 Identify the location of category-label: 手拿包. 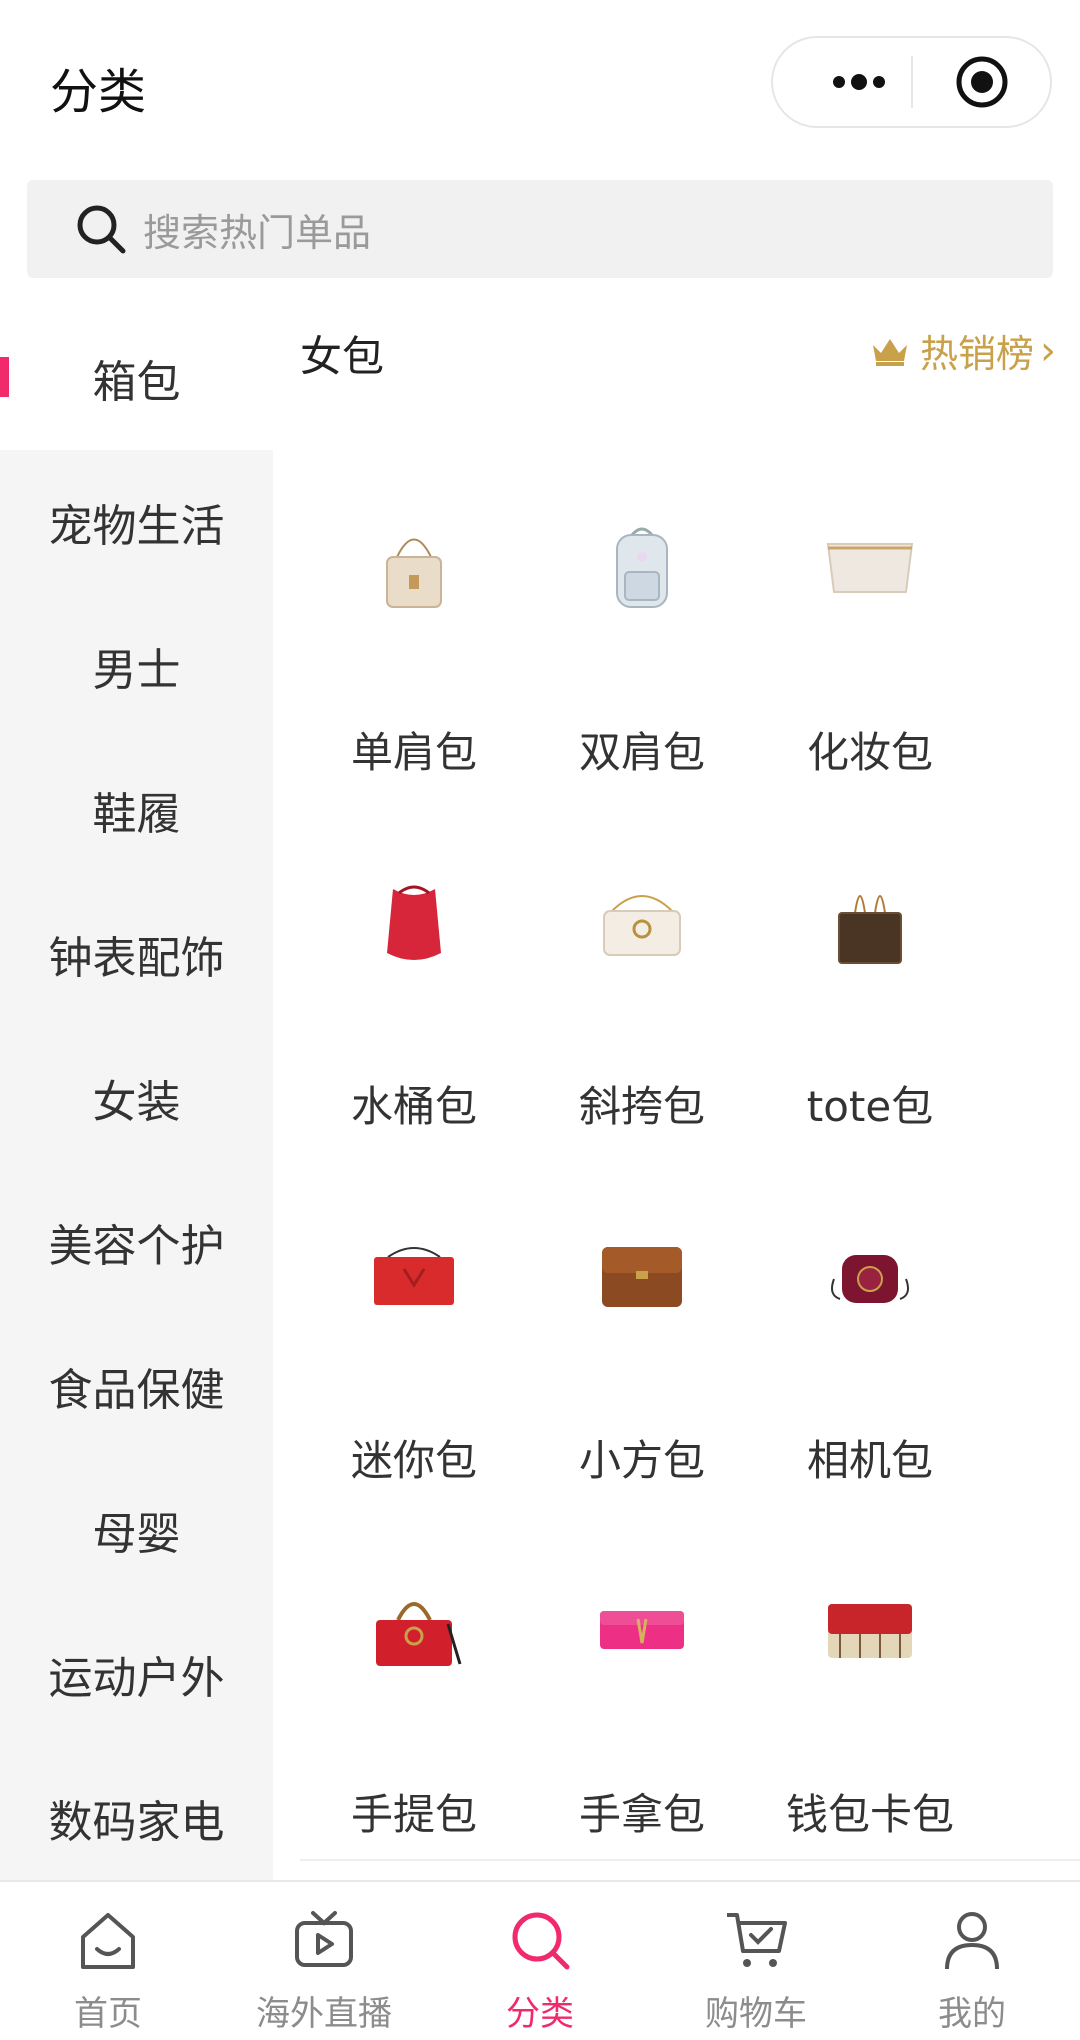
(641, 1814).